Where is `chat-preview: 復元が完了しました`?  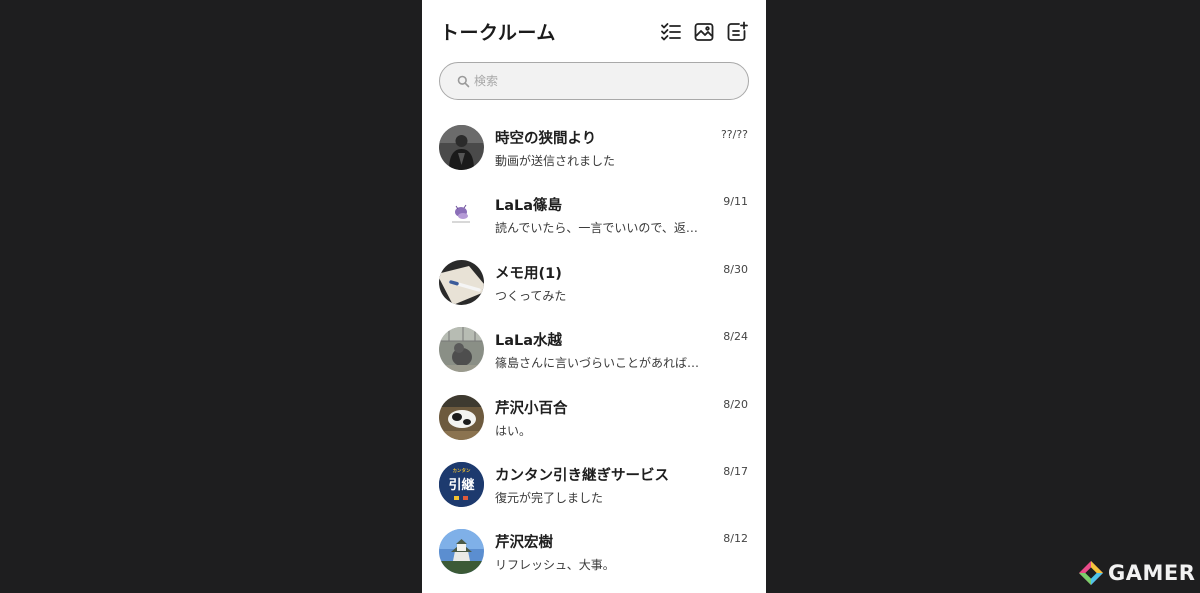 chat-preview: 復元が完了しました is located at coordinates (549, 497).